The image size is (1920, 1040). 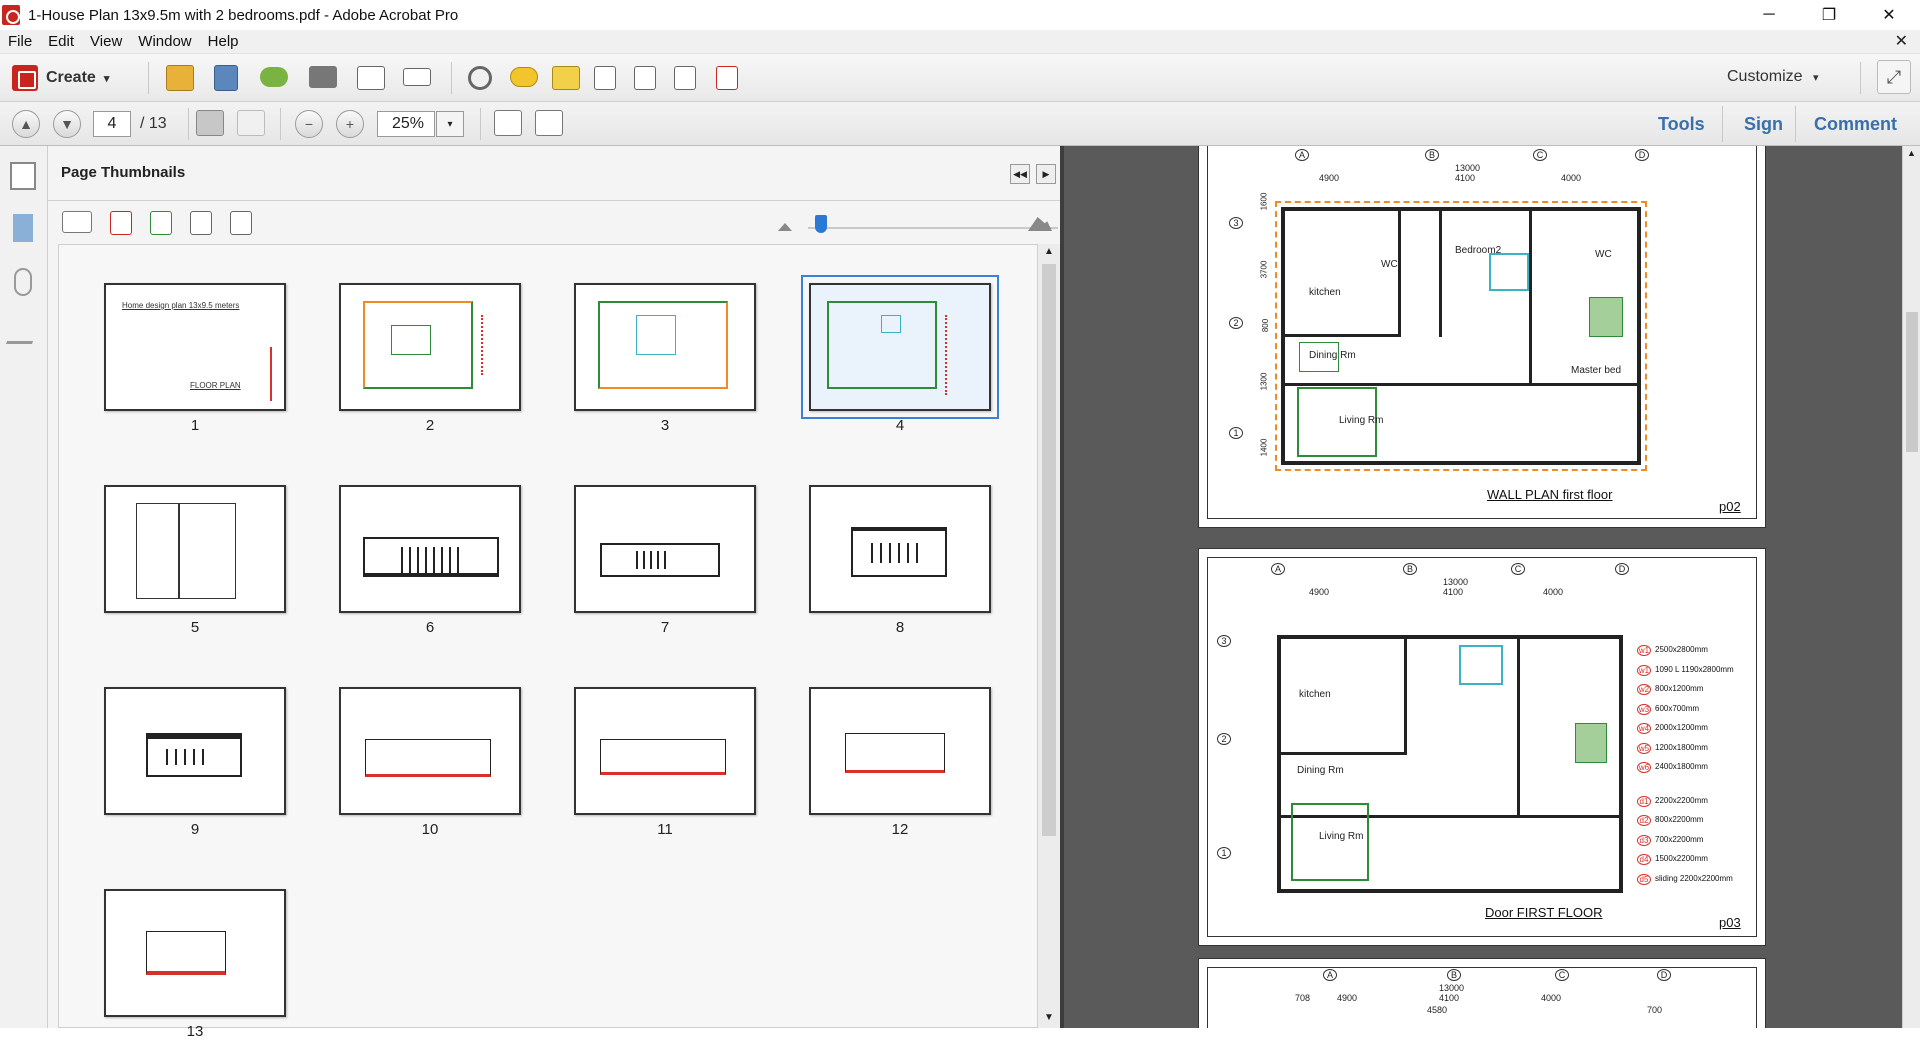 What do you see at coordinates (417, 77) in the screenshot?
I see `email-icon` at bounding box center [417, 77].